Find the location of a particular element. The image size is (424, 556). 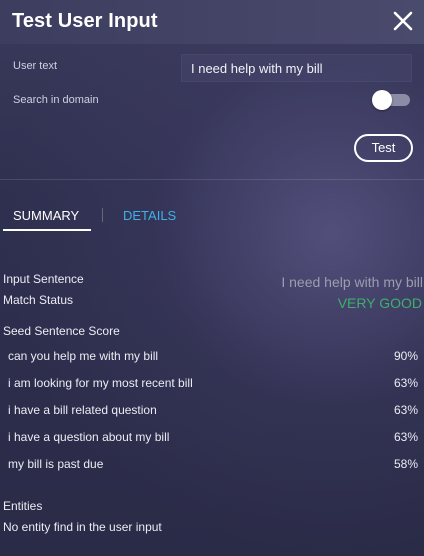

seed-sentence-score: 58% is located at coordinates (405, 464).